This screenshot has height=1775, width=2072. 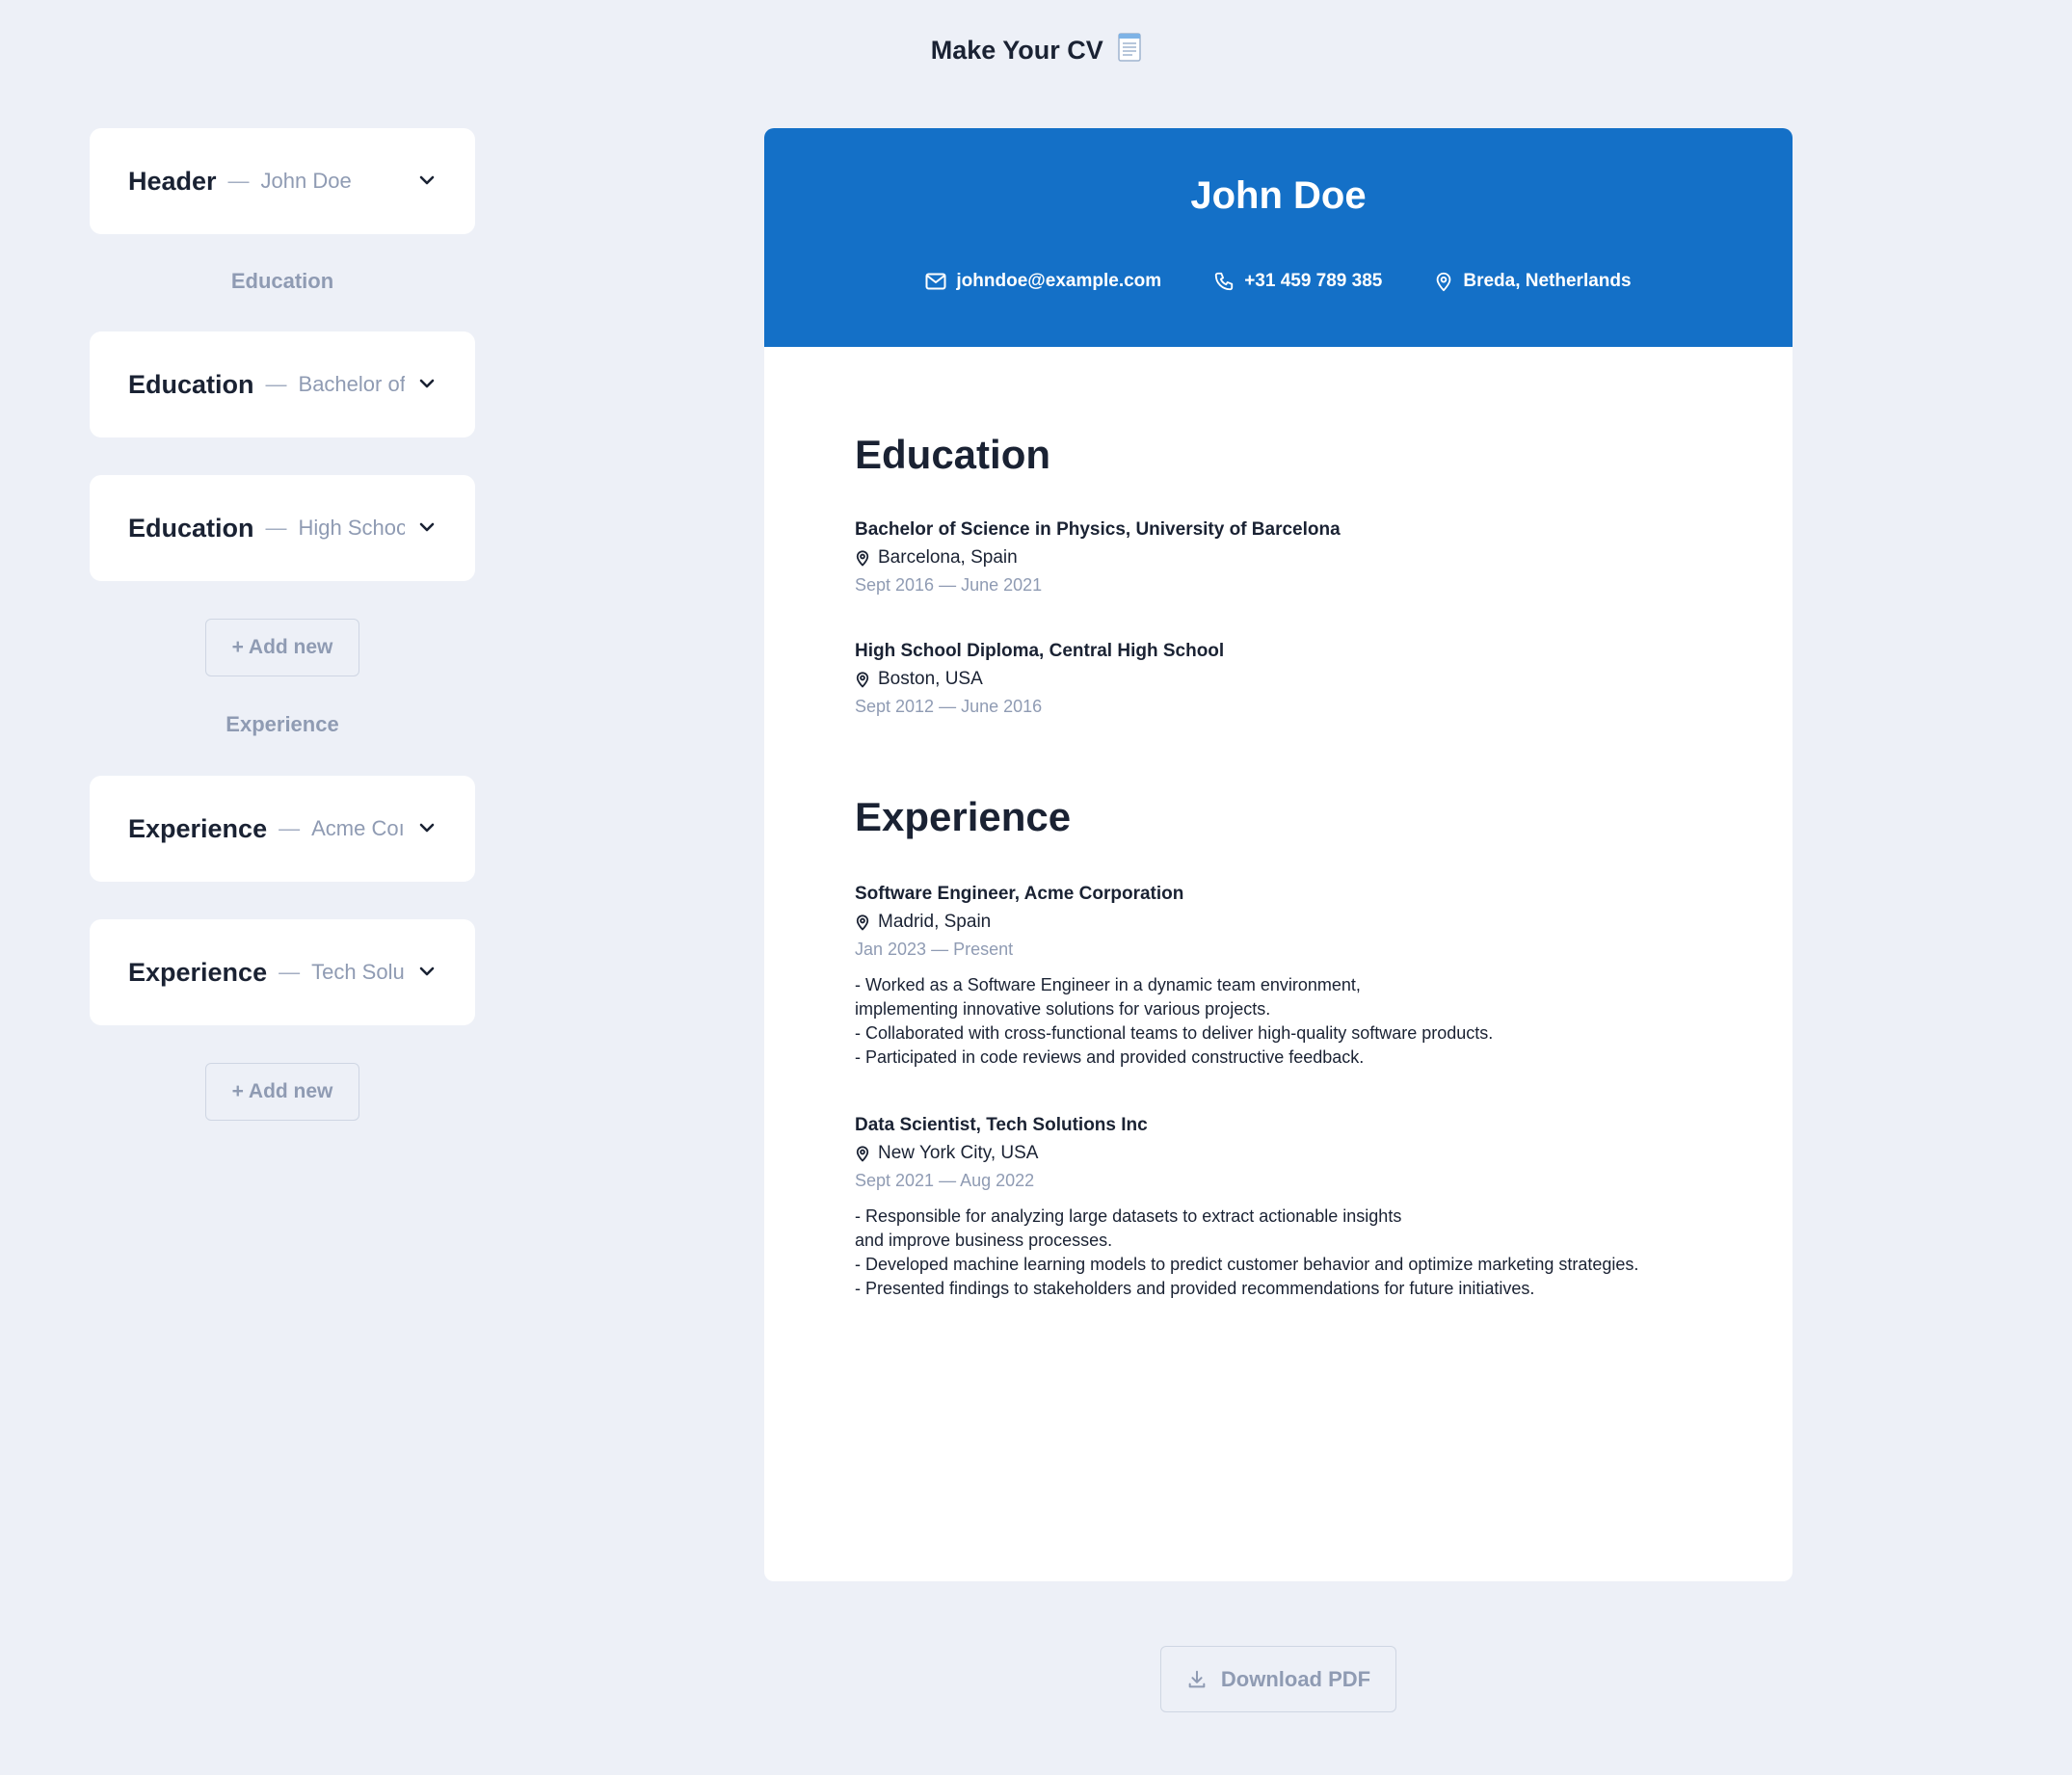 I want to click on contact-location: Breda, Netherlands, so click(x=1533, y=281).